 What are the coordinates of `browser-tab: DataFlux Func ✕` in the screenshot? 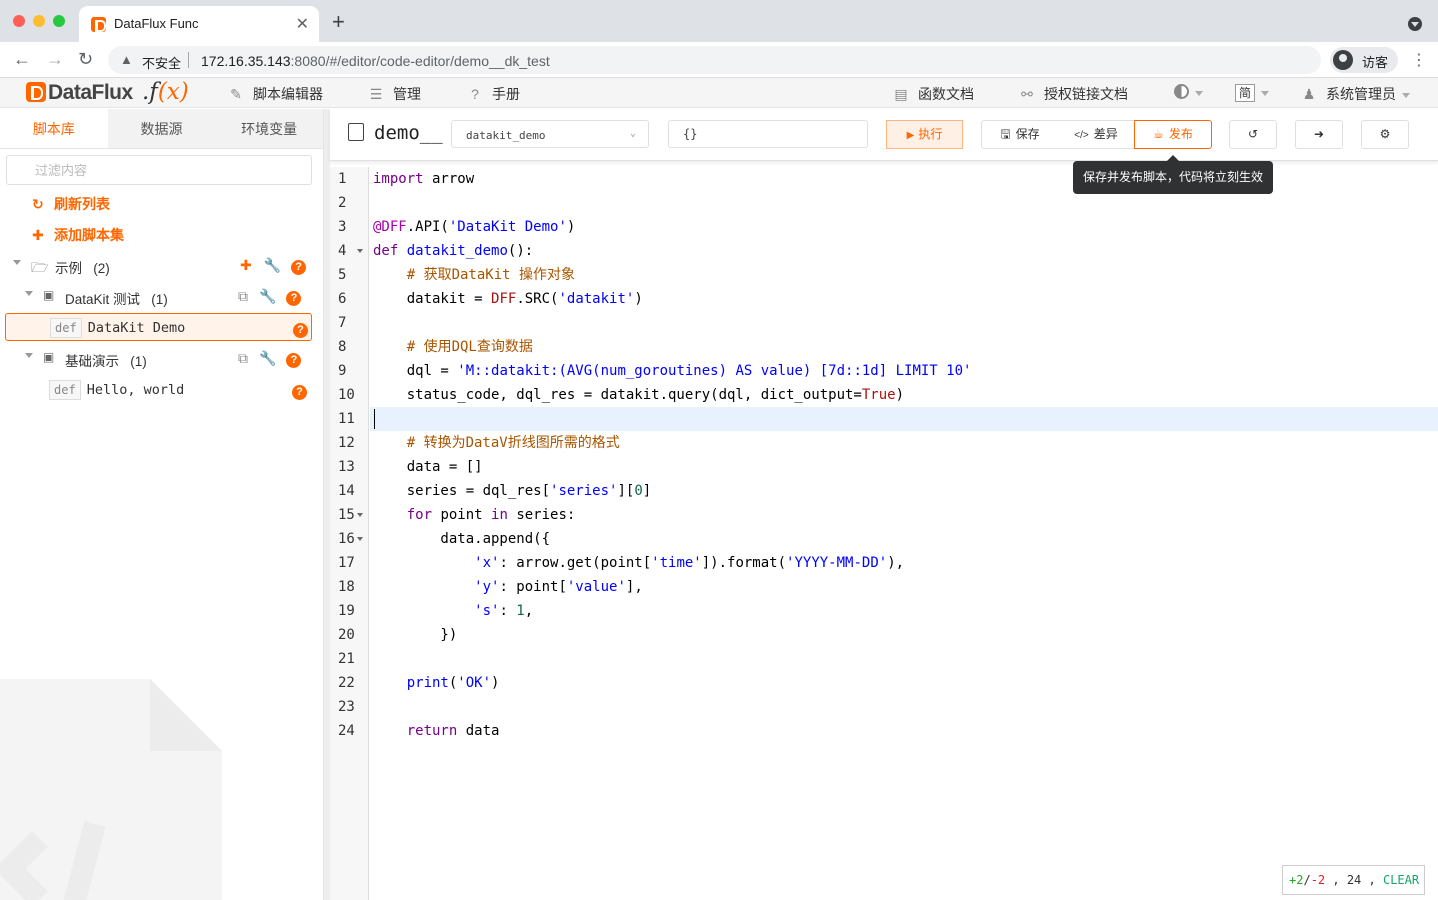 It's located at (199, 24).